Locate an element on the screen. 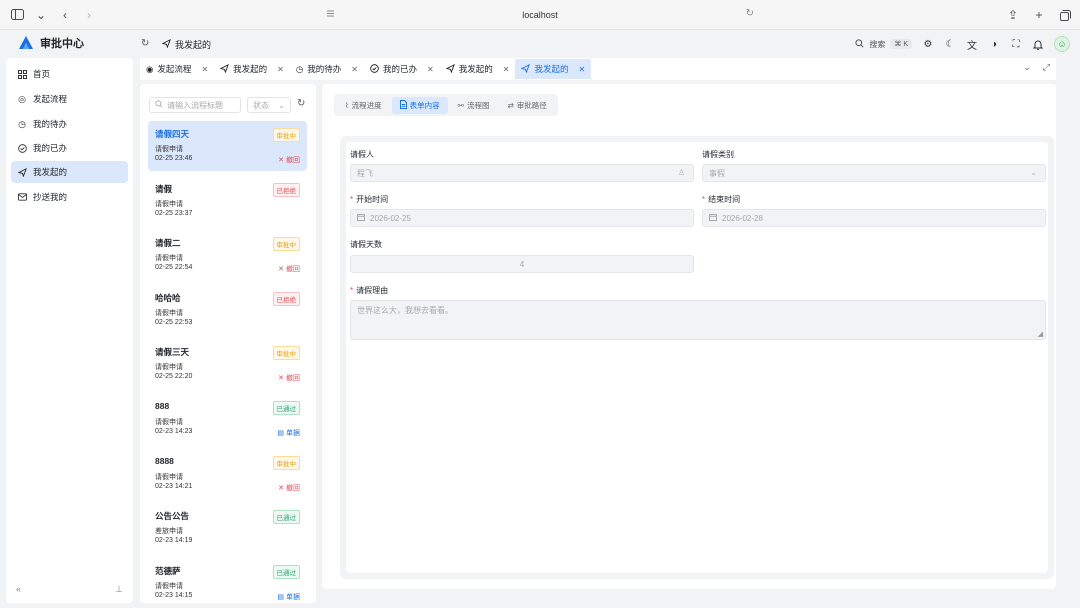 The width and height of the screenshot is (1080, 608). flow-search-input: 请输入流程标题 is located at coordinates (195, 105).